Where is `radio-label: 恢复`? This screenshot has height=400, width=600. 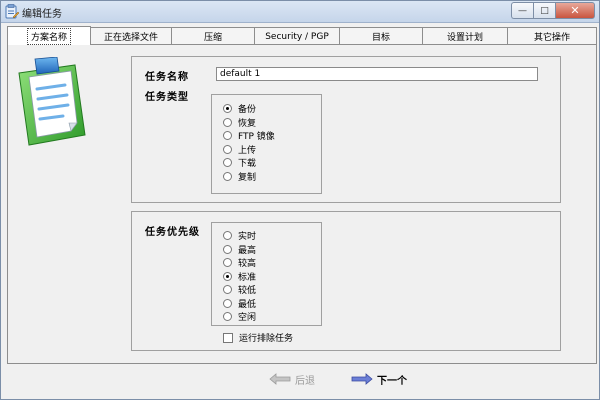 radio-label: 恢复 is located at coordinates (247, 123).